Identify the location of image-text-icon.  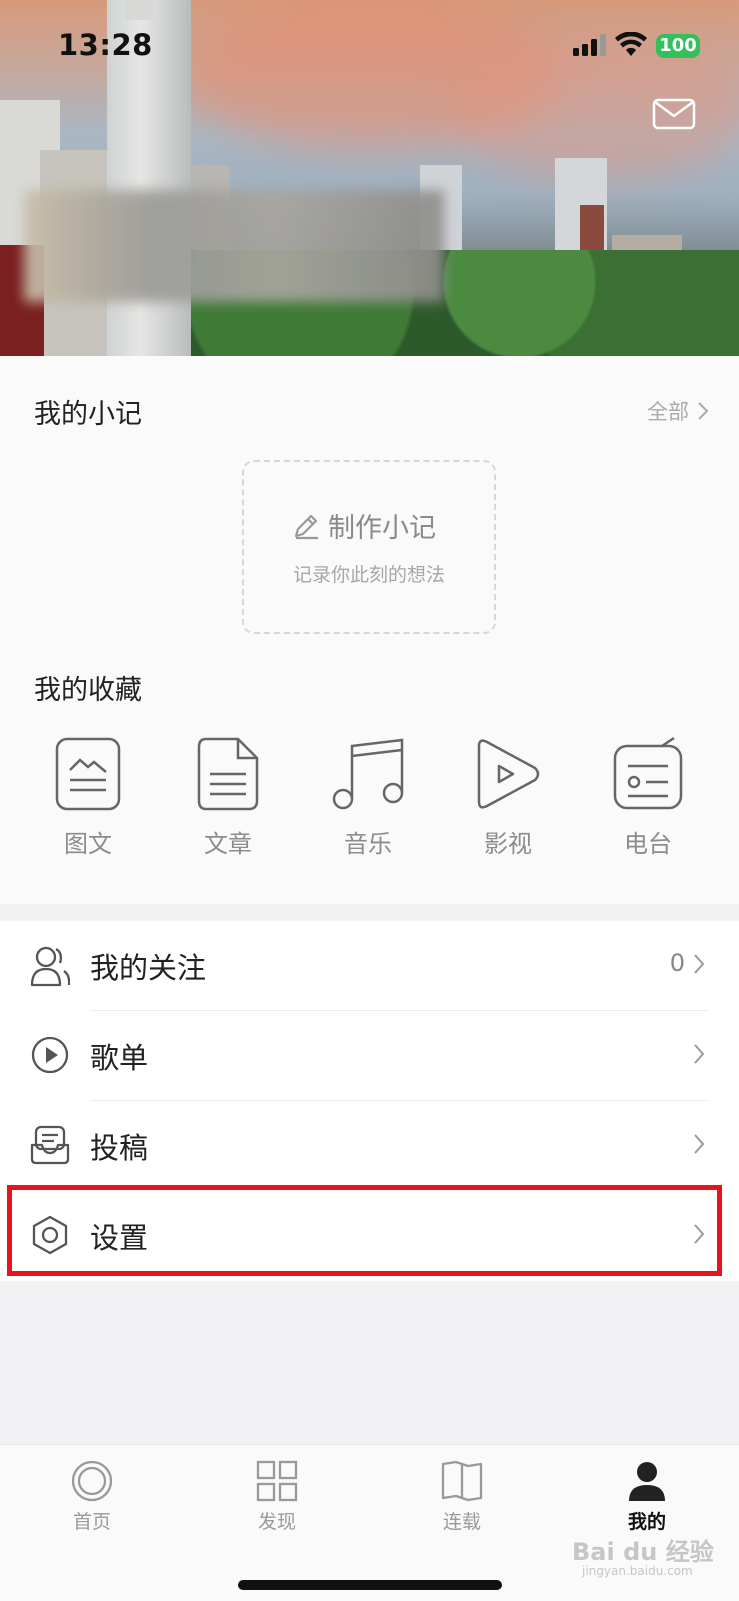
(88, 774).